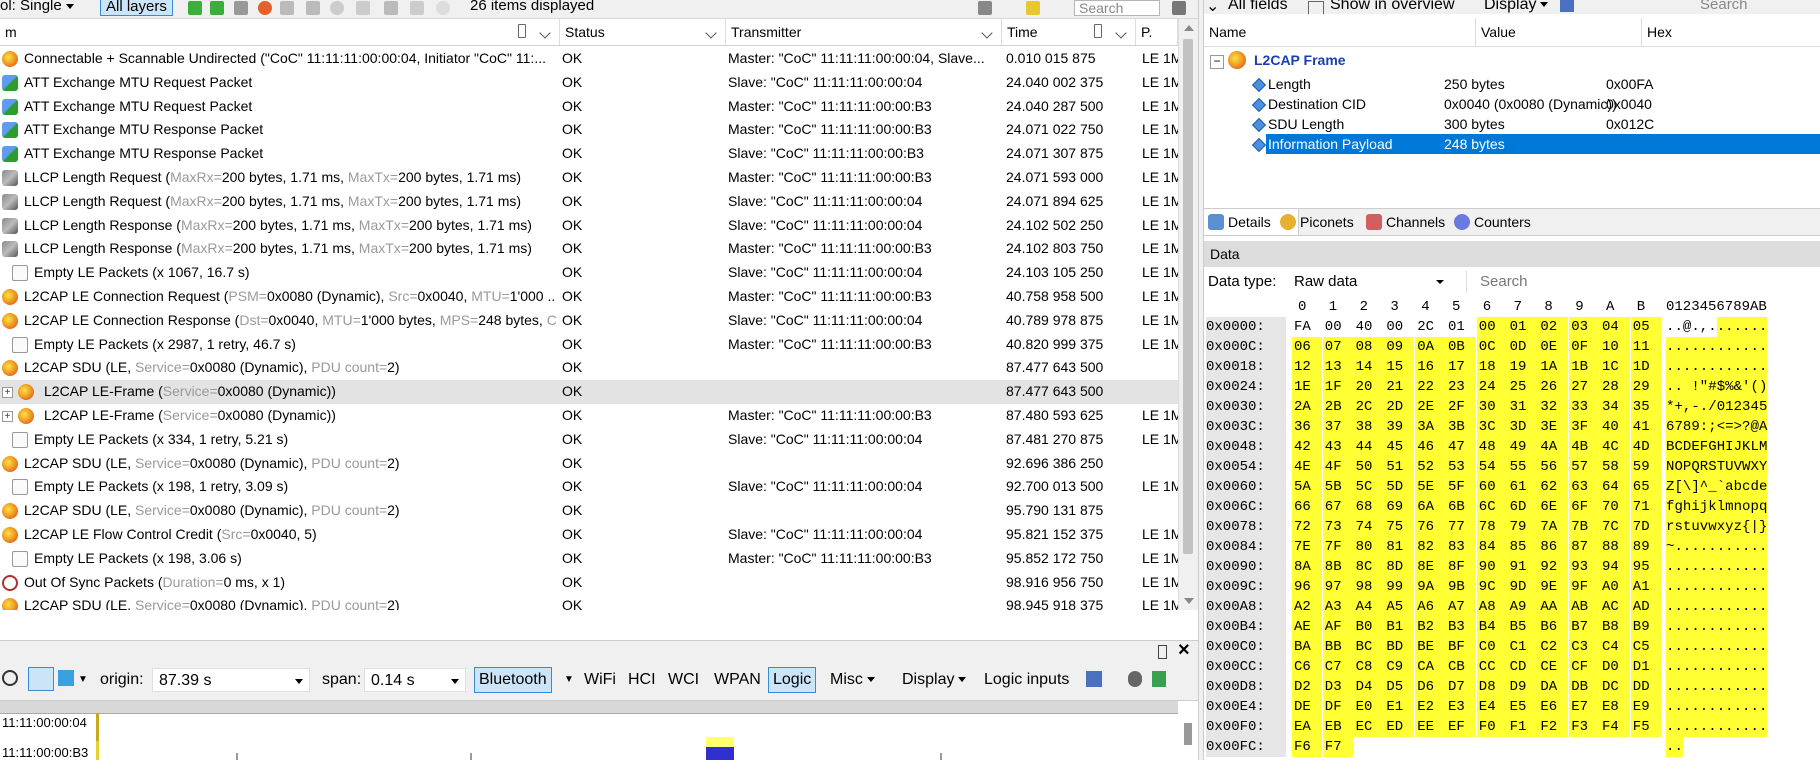  Describe the element at coordinates (1399, 487) in the screenshot. I see `hex-byte: 5D` at that location.